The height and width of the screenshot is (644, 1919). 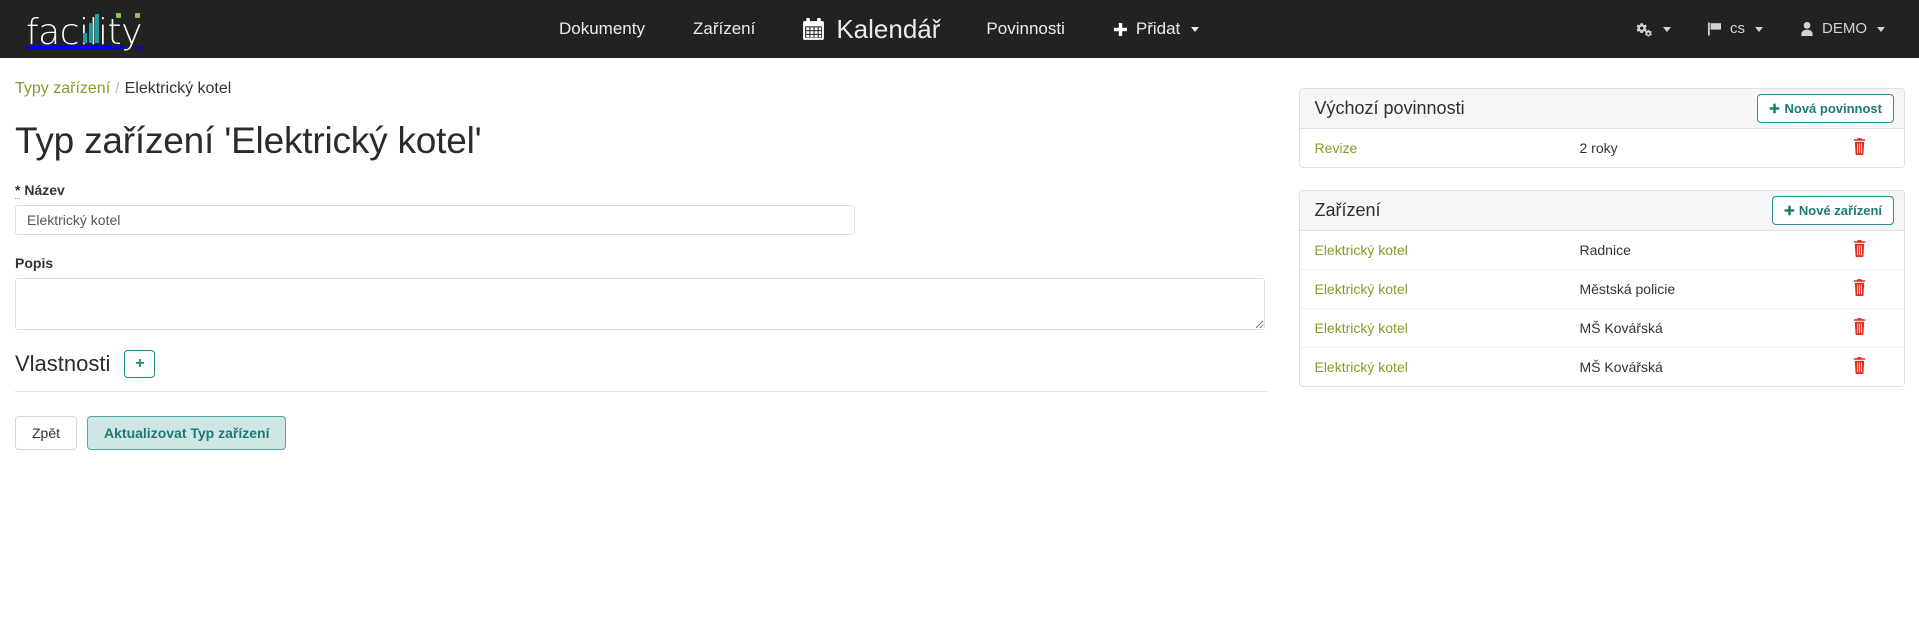 I want to click on properties-divider, so click(x=641, y=391).